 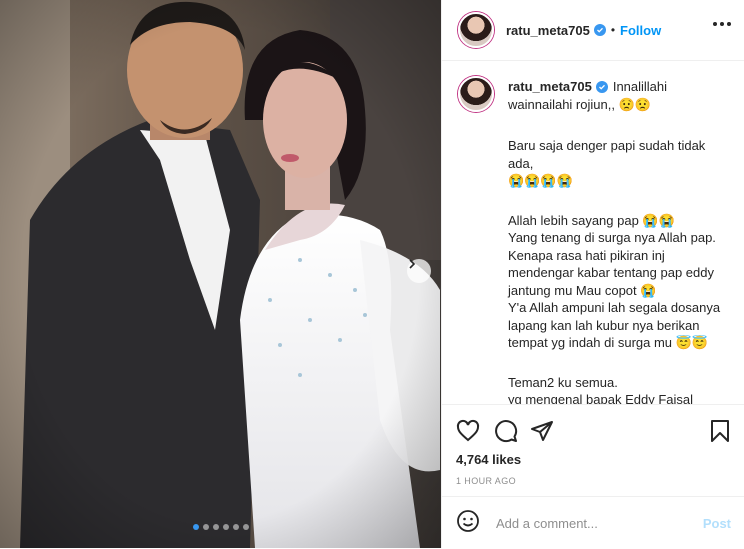 I want to click on follow-button: Follow, so click(x=640, y=30).